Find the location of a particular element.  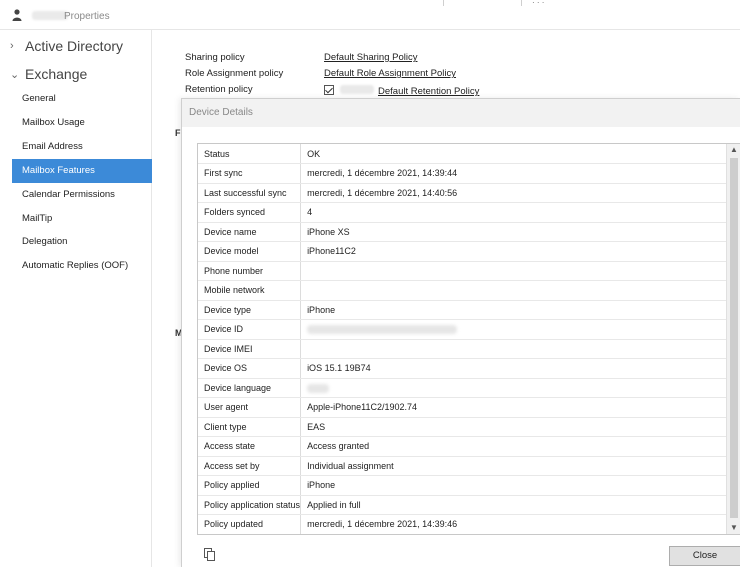

table-row: Access set by Individual assignment is located at coordinates (463, 466).